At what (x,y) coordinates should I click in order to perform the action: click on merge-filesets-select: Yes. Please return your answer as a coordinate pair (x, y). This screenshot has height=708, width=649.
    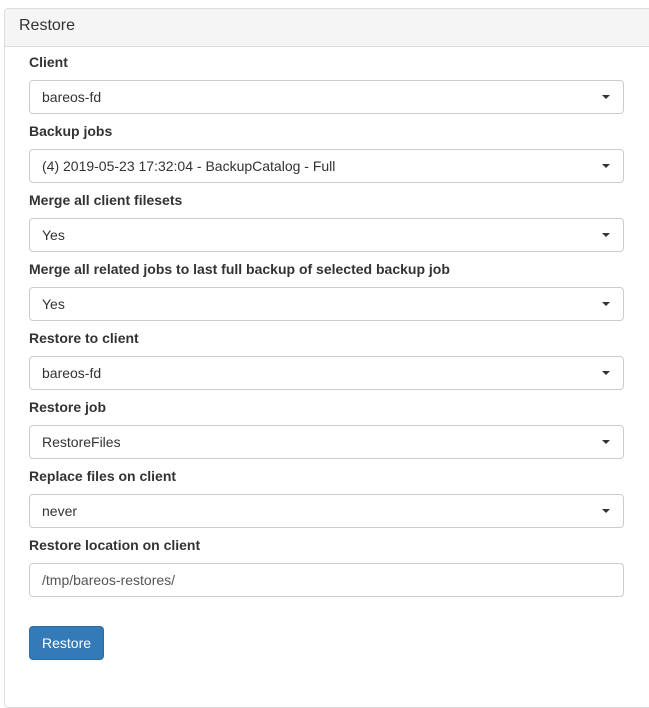
    Looking at the image, I should click on (326, 235).